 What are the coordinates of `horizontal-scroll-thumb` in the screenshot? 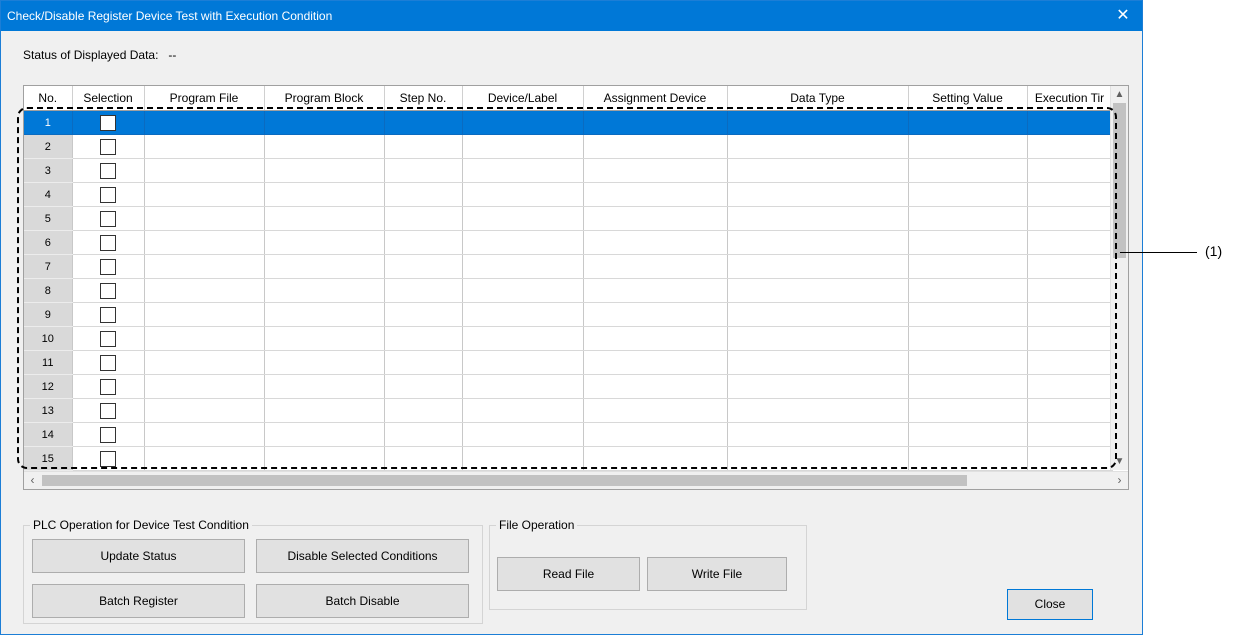 It's located at (504, 480).